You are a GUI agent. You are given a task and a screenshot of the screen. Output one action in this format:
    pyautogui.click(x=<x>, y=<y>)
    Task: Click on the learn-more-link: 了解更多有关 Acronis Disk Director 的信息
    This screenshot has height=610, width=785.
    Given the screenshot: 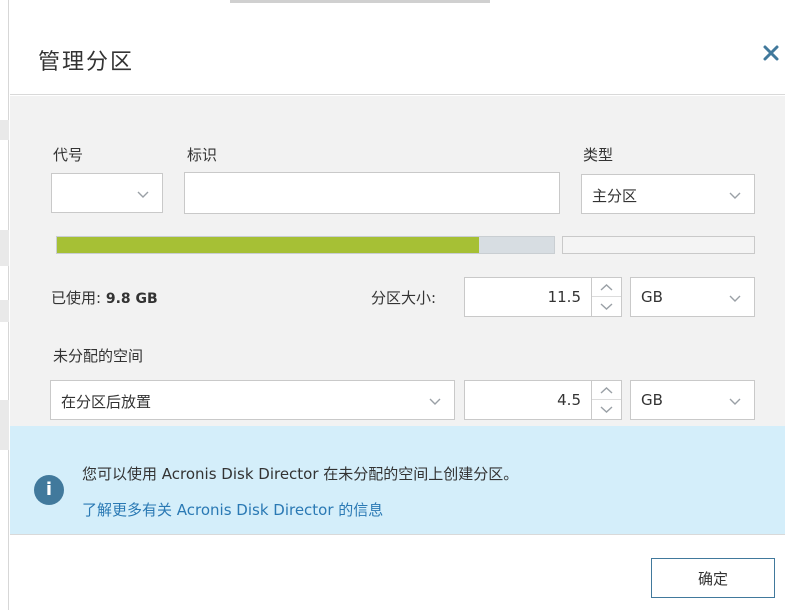 What is the action you would take?
    pyautogui.click(x=232, y=509)
    